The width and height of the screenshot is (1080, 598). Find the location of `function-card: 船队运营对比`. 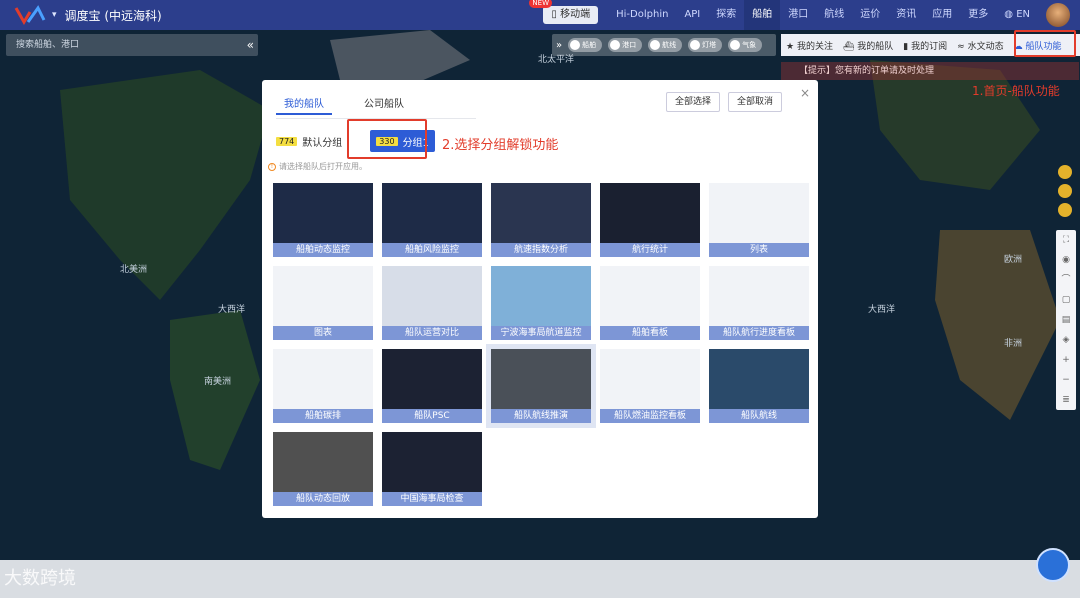

function-card: 船队运营对比 is located at coordinates (432, 303).